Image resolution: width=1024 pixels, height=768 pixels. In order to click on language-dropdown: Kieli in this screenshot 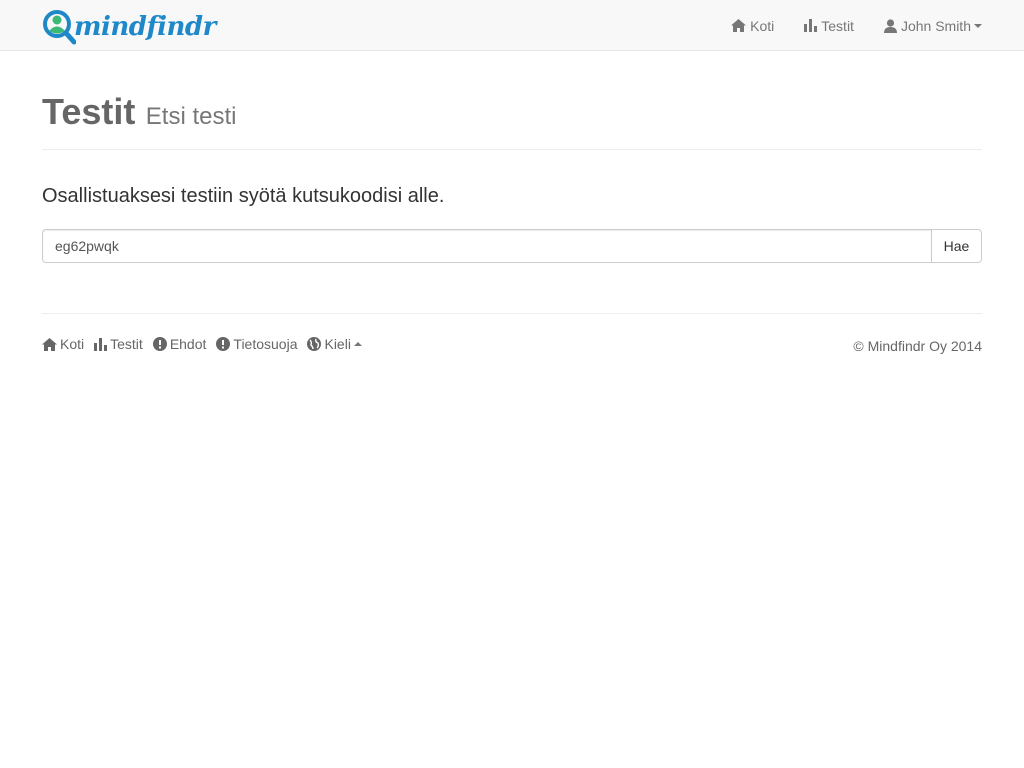, I will do `click(334, 344)`.